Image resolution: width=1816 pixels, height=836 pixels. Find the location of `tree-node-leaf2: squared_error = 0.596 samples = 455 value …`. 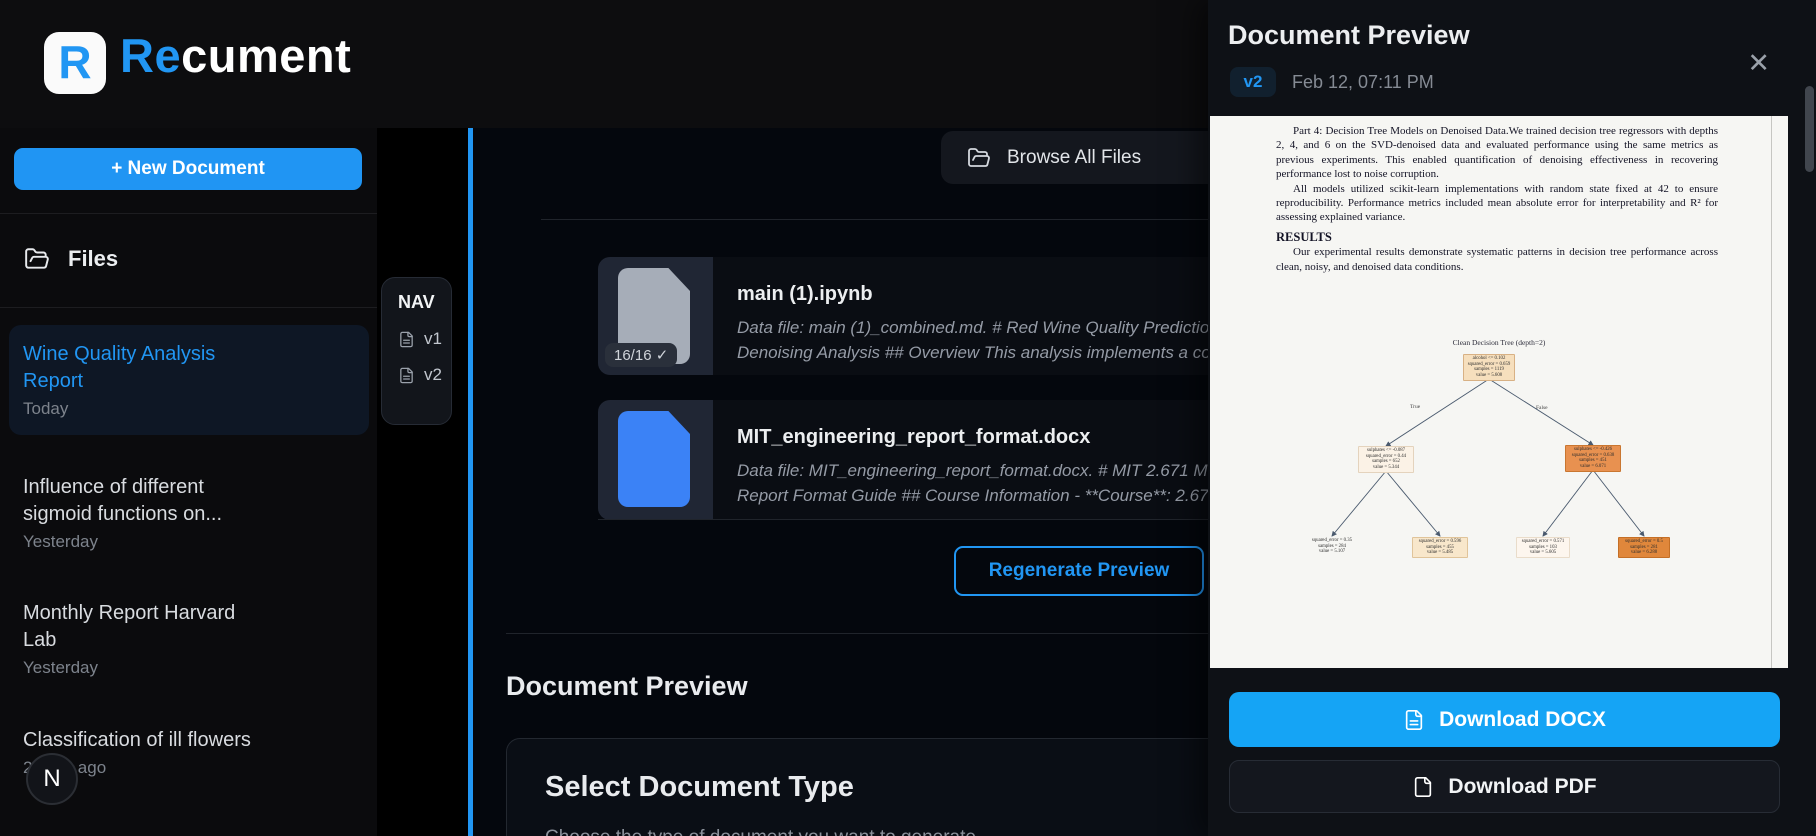

tree-node-leaf2: squared_error = 0.596 samples = 455 value … is located at coordinates (1440, 548).